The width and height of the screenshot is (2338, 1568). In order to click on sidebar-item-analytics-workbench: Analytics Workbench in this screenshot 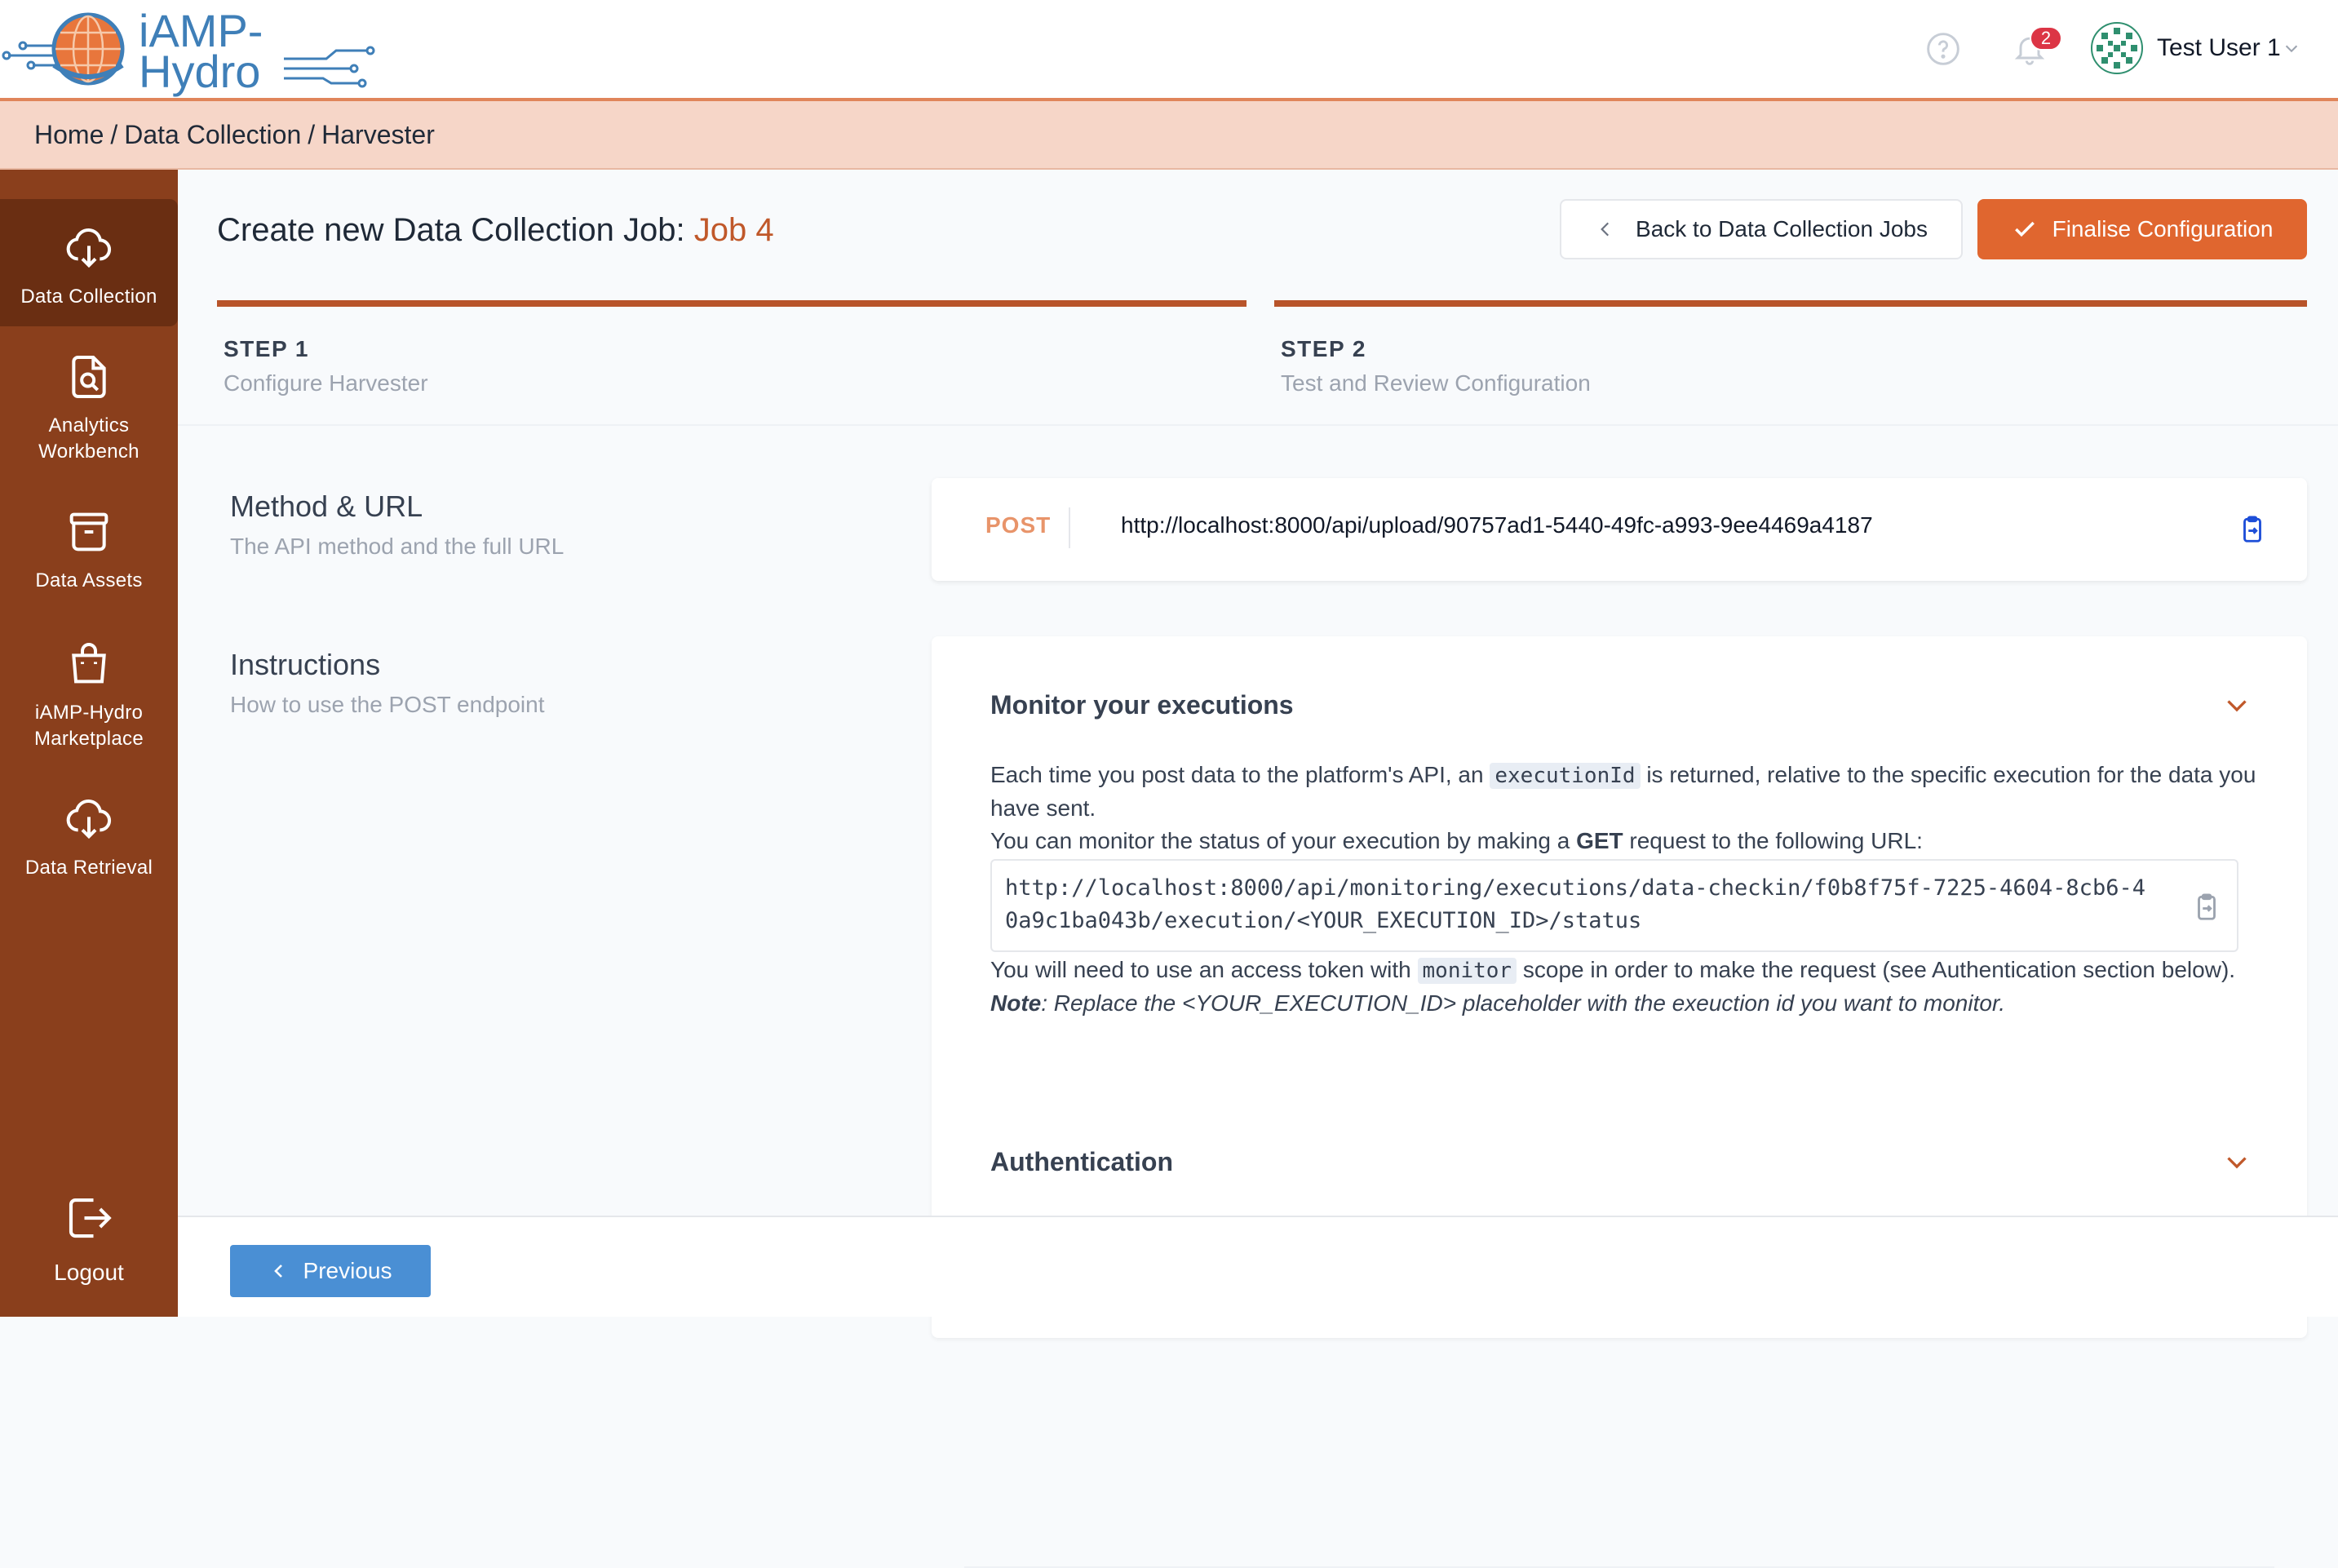, I will do `click(89, 416)`.